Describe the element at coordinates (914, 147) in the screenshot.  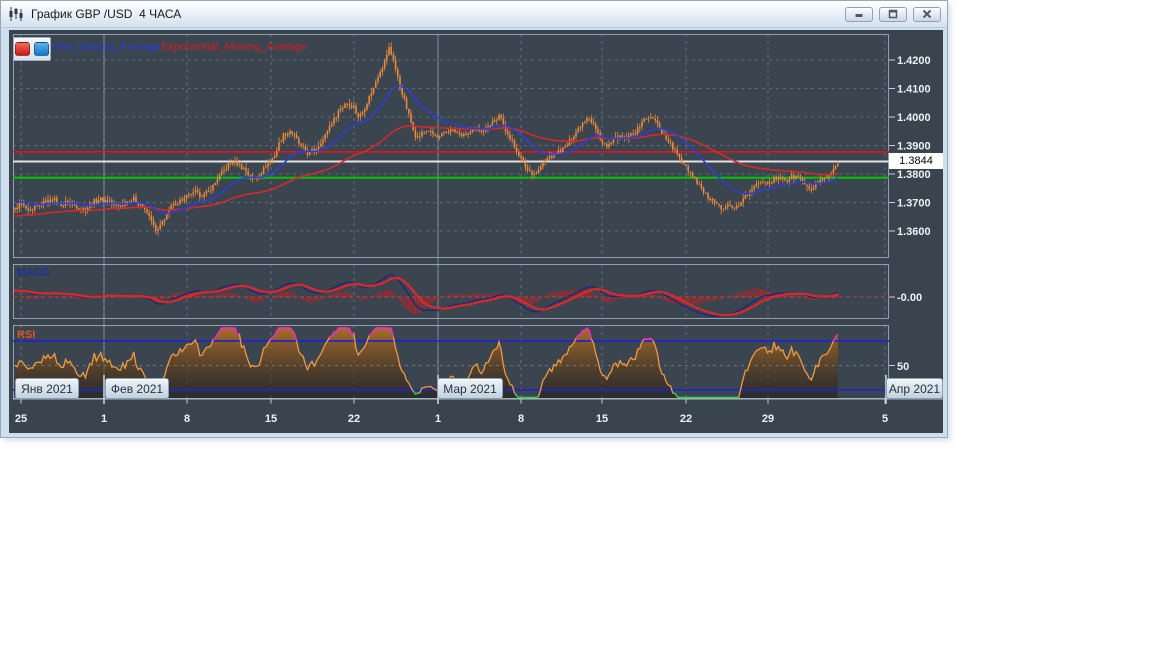
I see `price-axis-label: 1.3900` at that location.